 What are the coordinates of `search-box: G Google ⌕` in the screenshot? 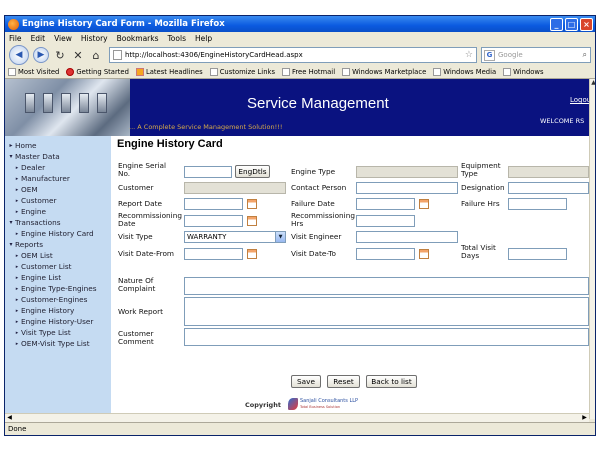 It's located at (536, 55).